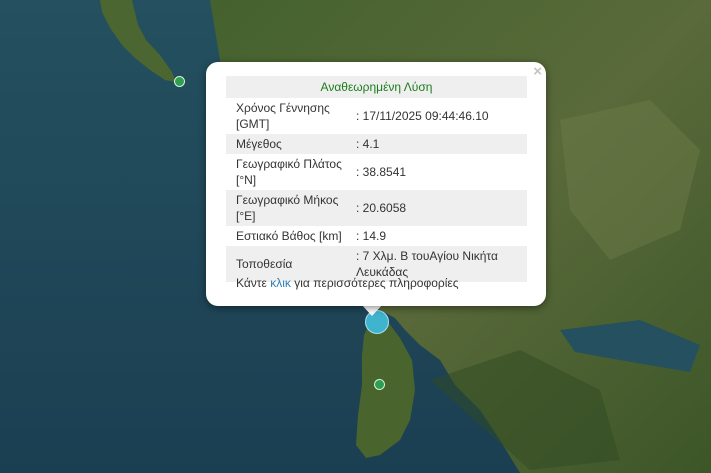  I want to click on popup-header-row: Αναθεωρημένη Λύση, so click(376, 87).